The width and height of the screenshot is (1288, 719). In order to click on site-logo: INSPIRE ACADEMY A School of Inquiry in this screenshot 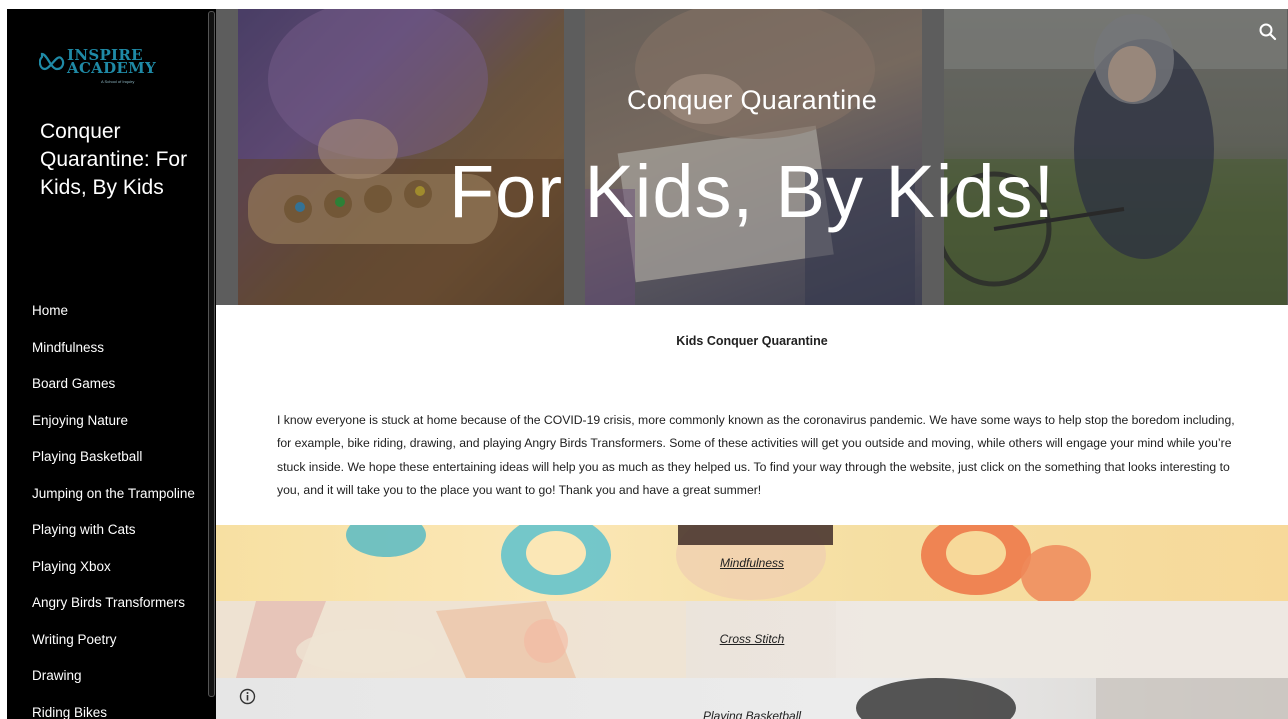, I will do `click(99, 69)`.